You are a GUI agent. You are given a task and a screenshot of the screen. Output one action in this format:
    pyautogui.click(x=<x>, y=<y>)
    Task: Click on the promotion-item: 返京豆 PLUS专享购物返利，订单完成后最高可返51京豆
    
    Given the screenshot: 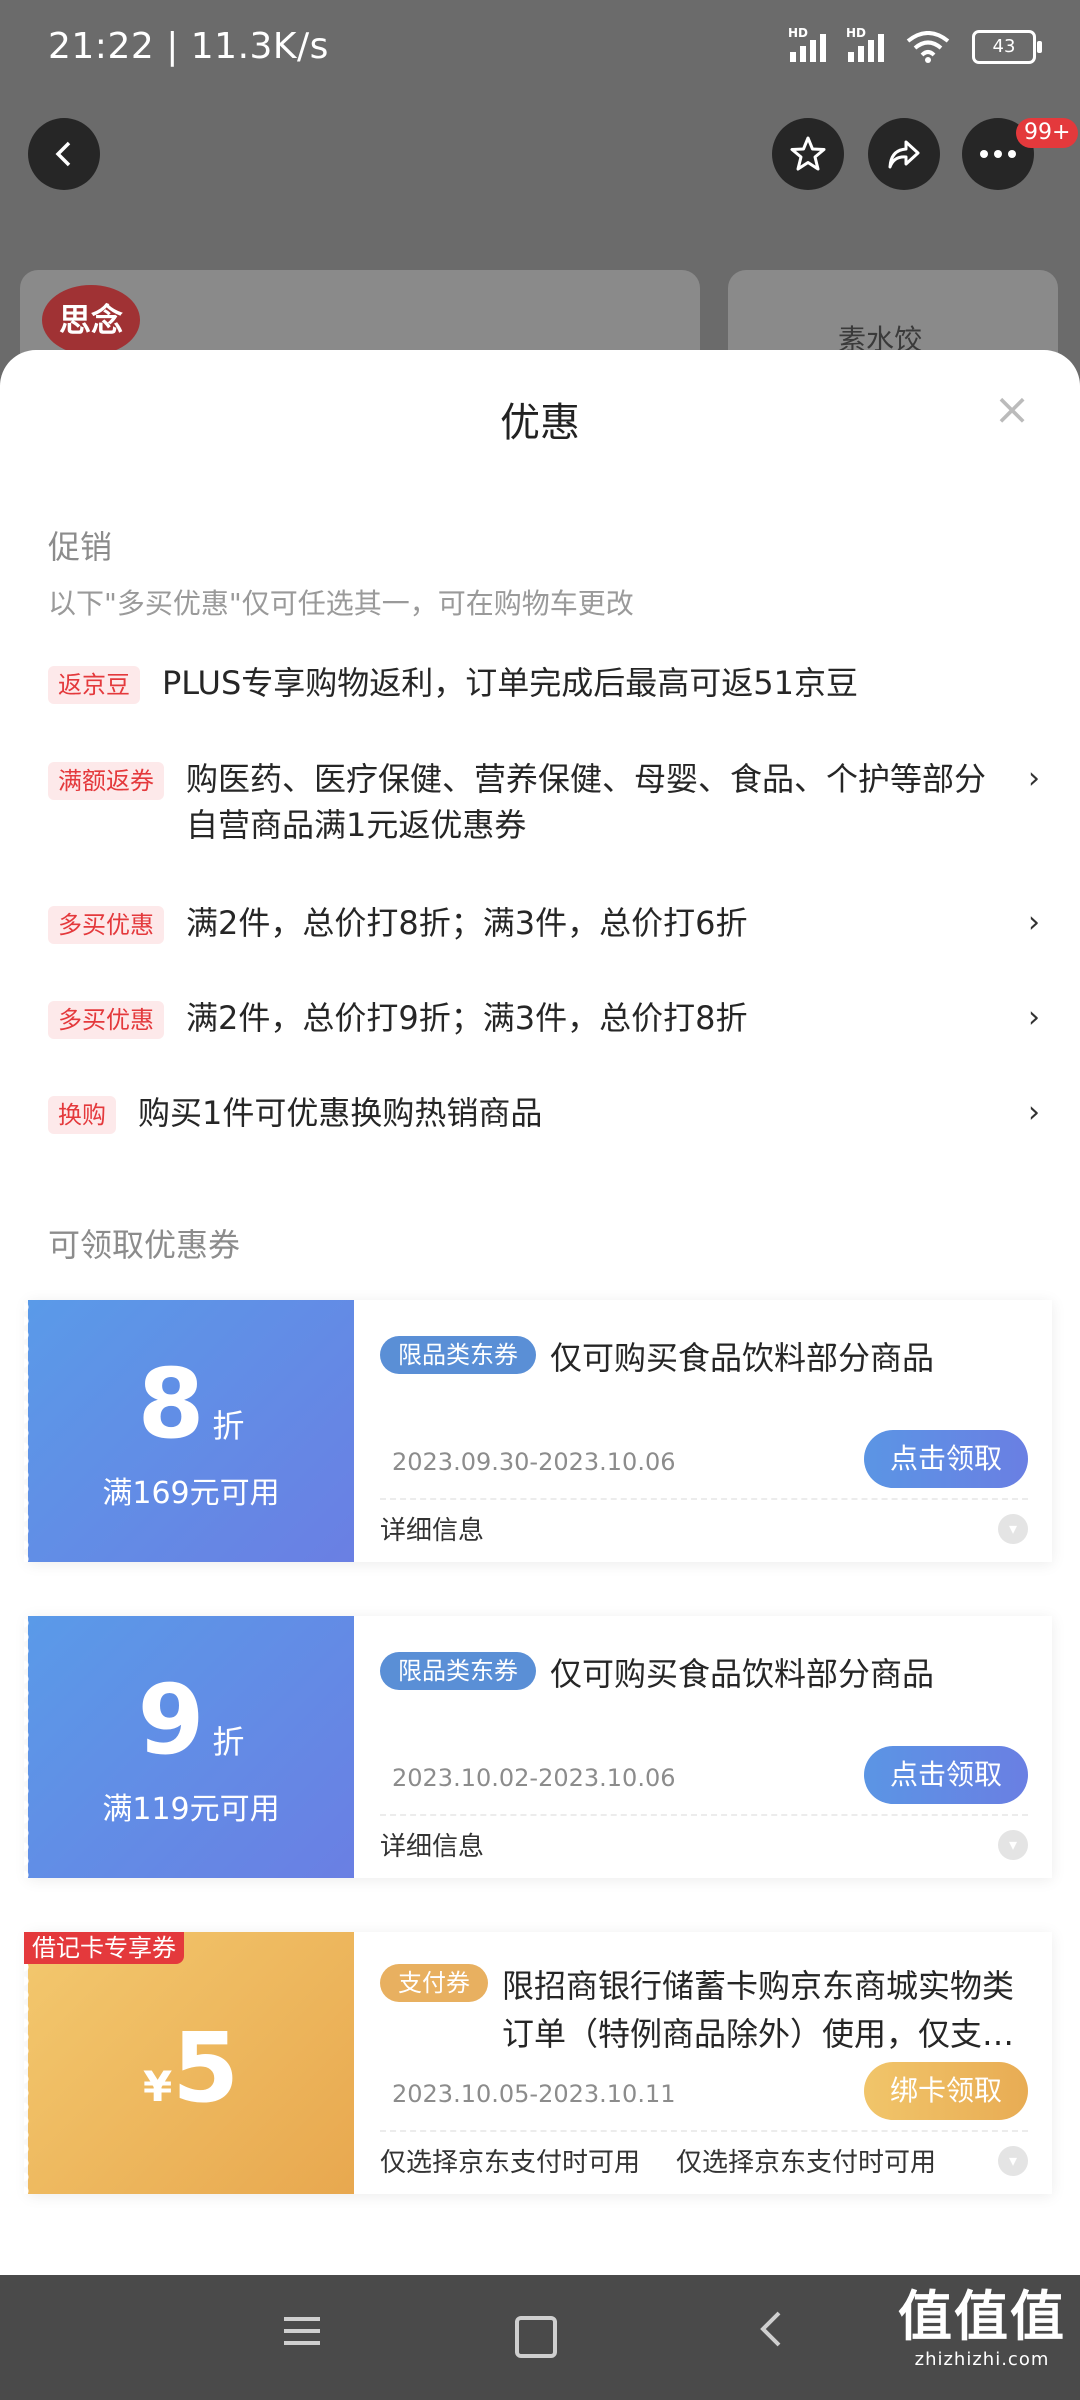 What is the action you would take?
    pyautogui.click(x=544, y=683)
    